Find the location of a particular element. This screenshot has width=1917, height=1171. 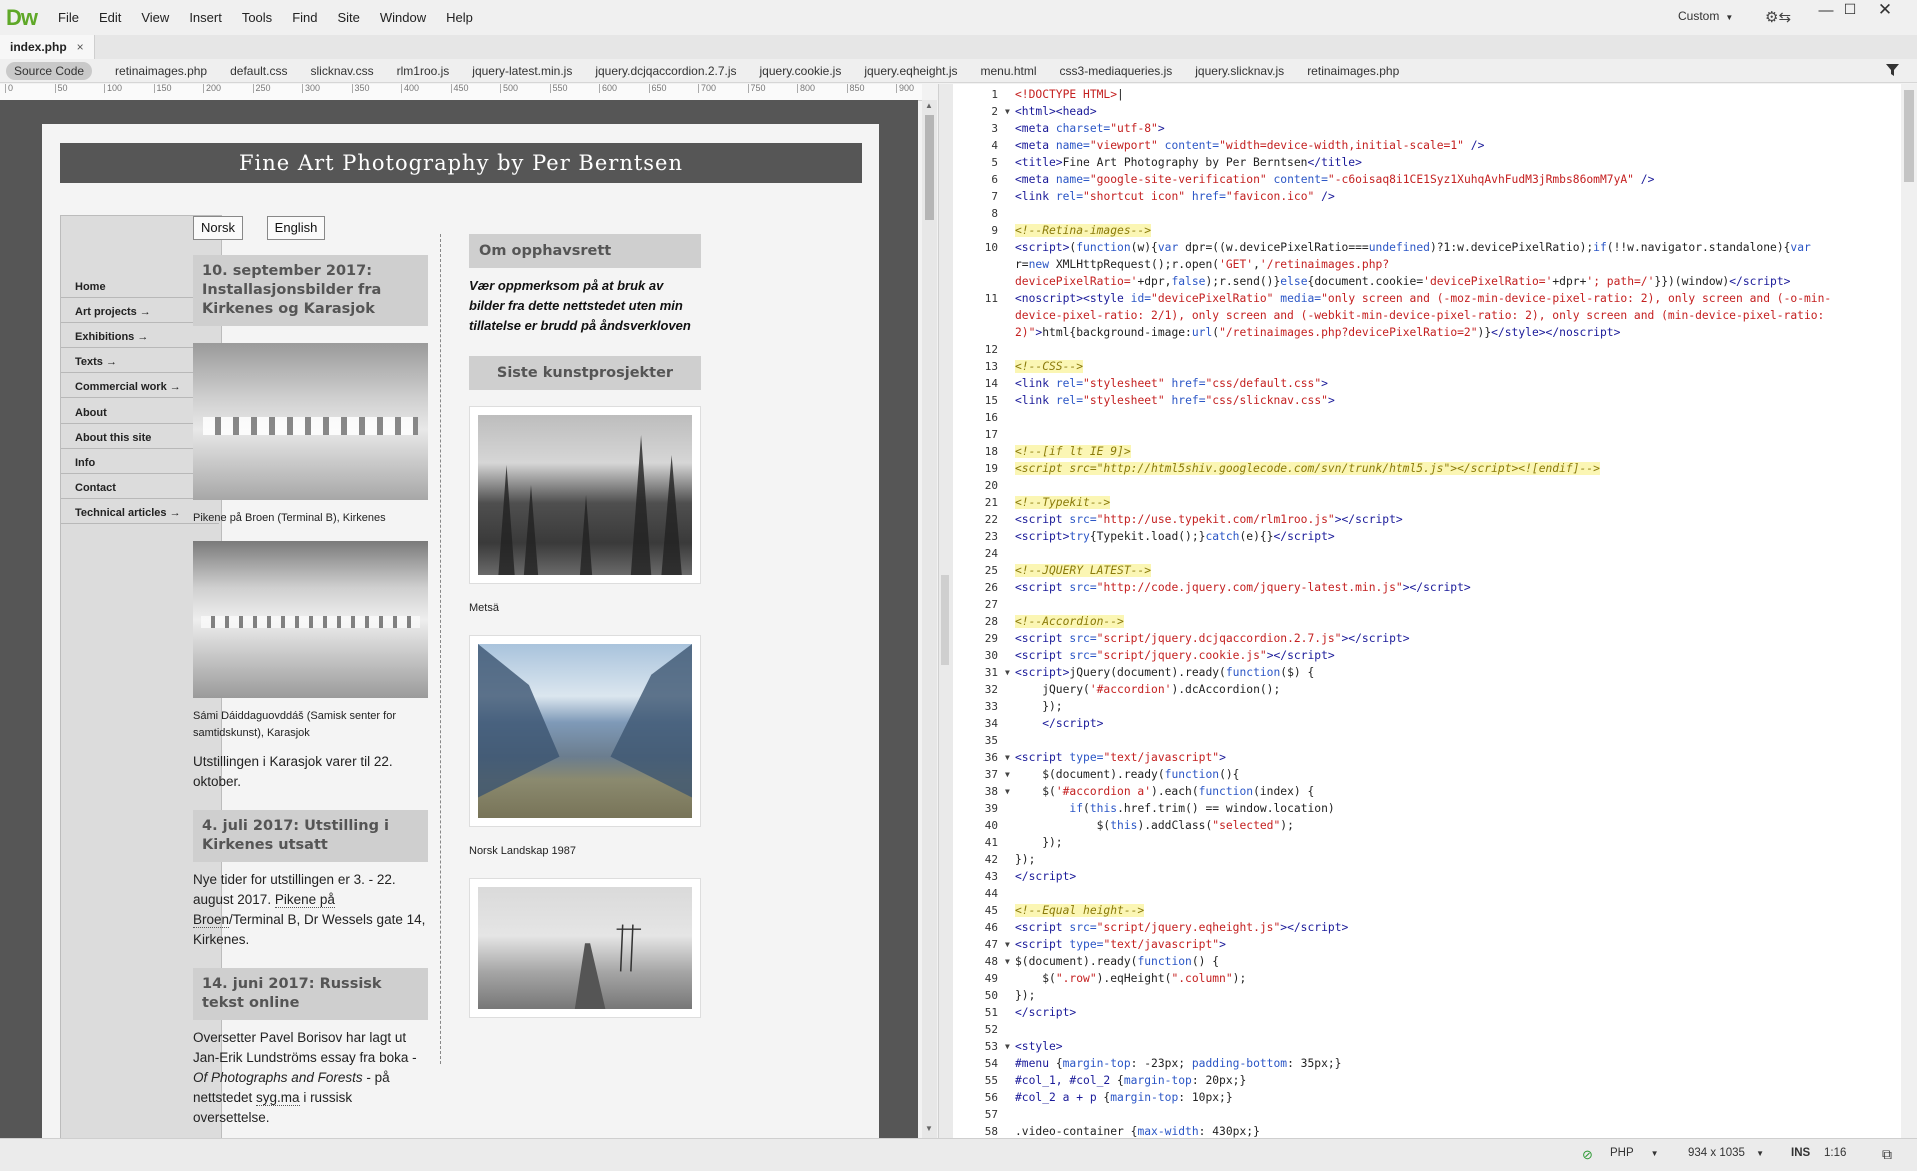

menu-edit: Edit is located at coordinates (110, 17).